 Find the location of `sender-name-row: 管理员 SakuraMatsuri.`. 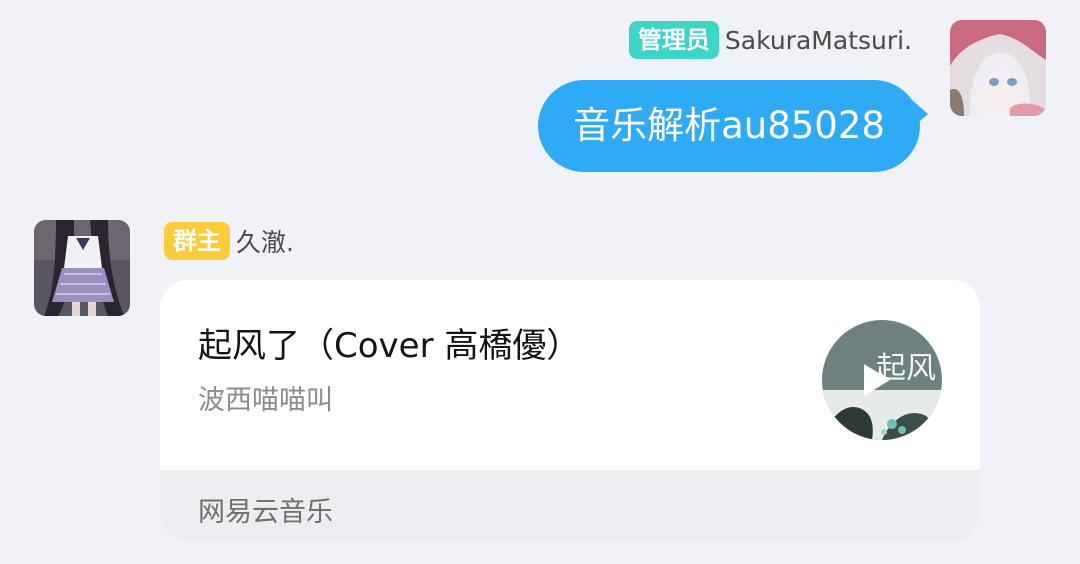

sender-name-row: 管理员 SakuraMatsuri. is located at coordinates (770, 40).